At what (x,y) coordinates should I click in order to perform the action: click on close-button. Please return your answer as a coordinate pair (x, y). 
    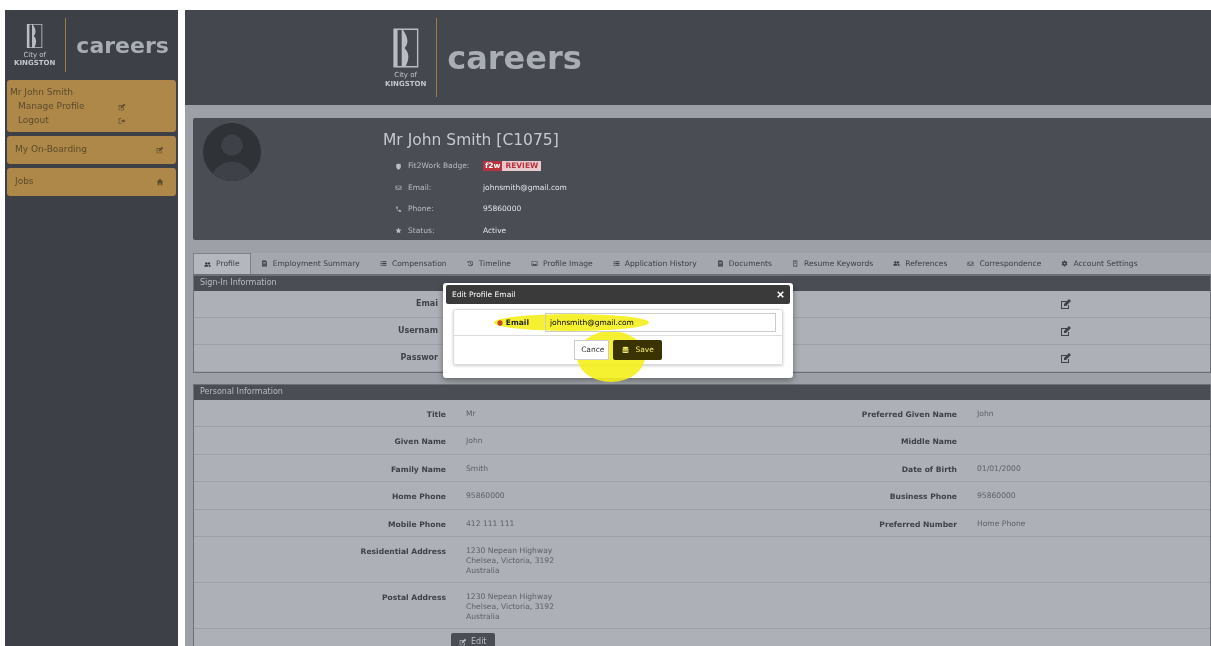
    Looking at the image, I should click on (780, 294).